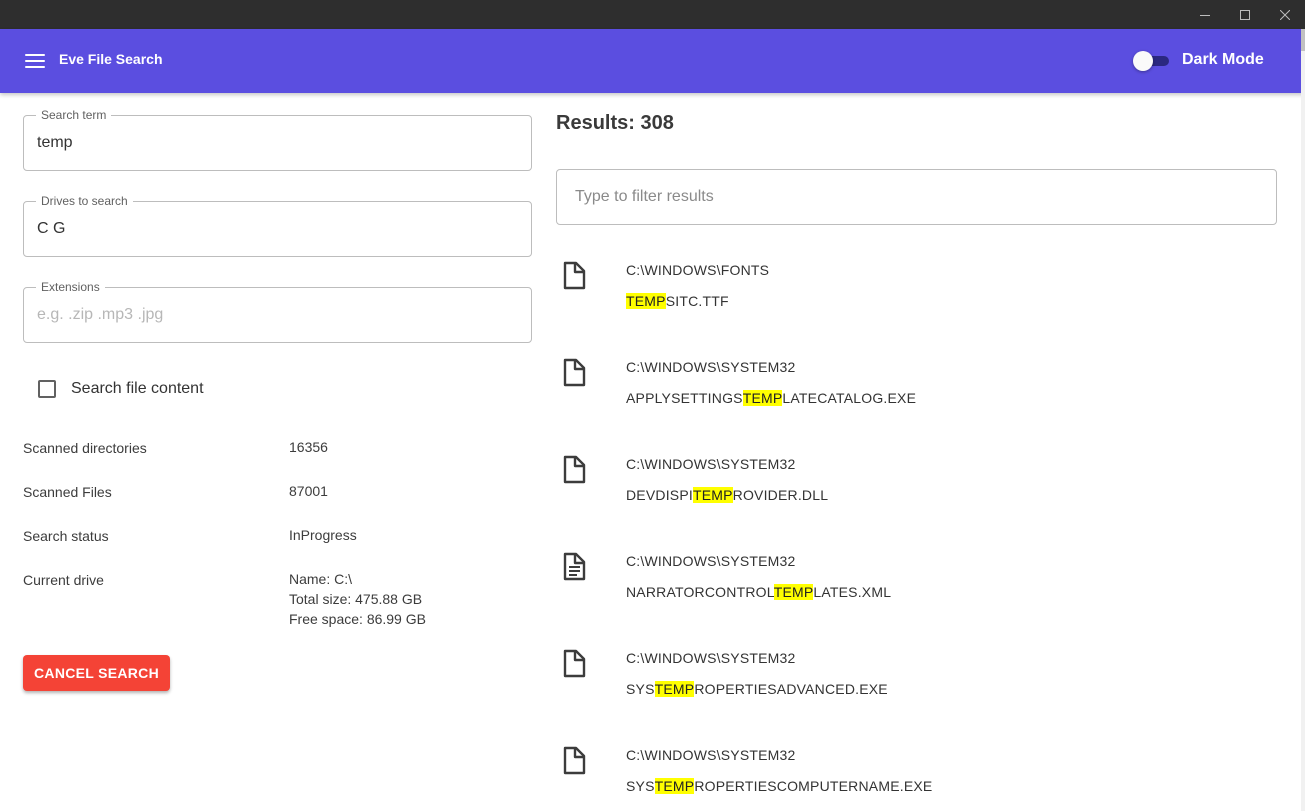 The image size is (1305, 811). I want to click on scanned-files-label: Scanned Files, so click(67, 492).